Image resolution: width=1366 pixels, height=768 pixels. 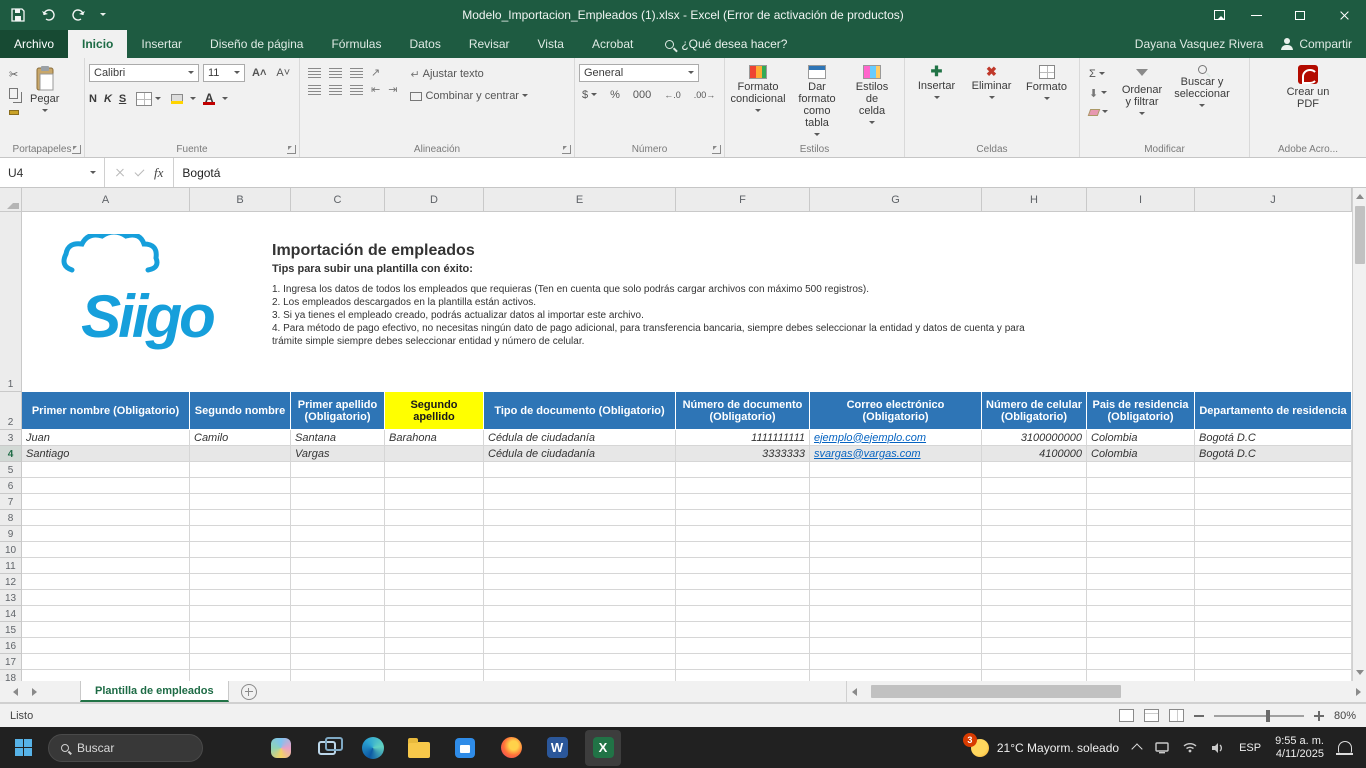 What do you see at coordinates (338, 582) in the screenshot?
I see `cell-C12` at bounding box center [338, 582].